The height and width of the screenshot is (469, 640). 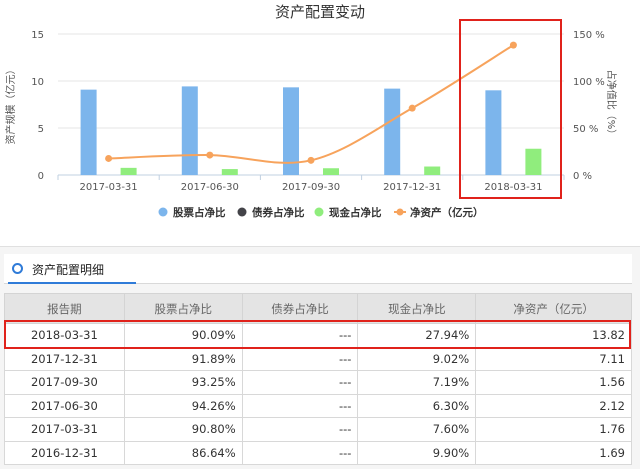 I want to click on cell-stock: 86.64%, so click(x=183, y=452).